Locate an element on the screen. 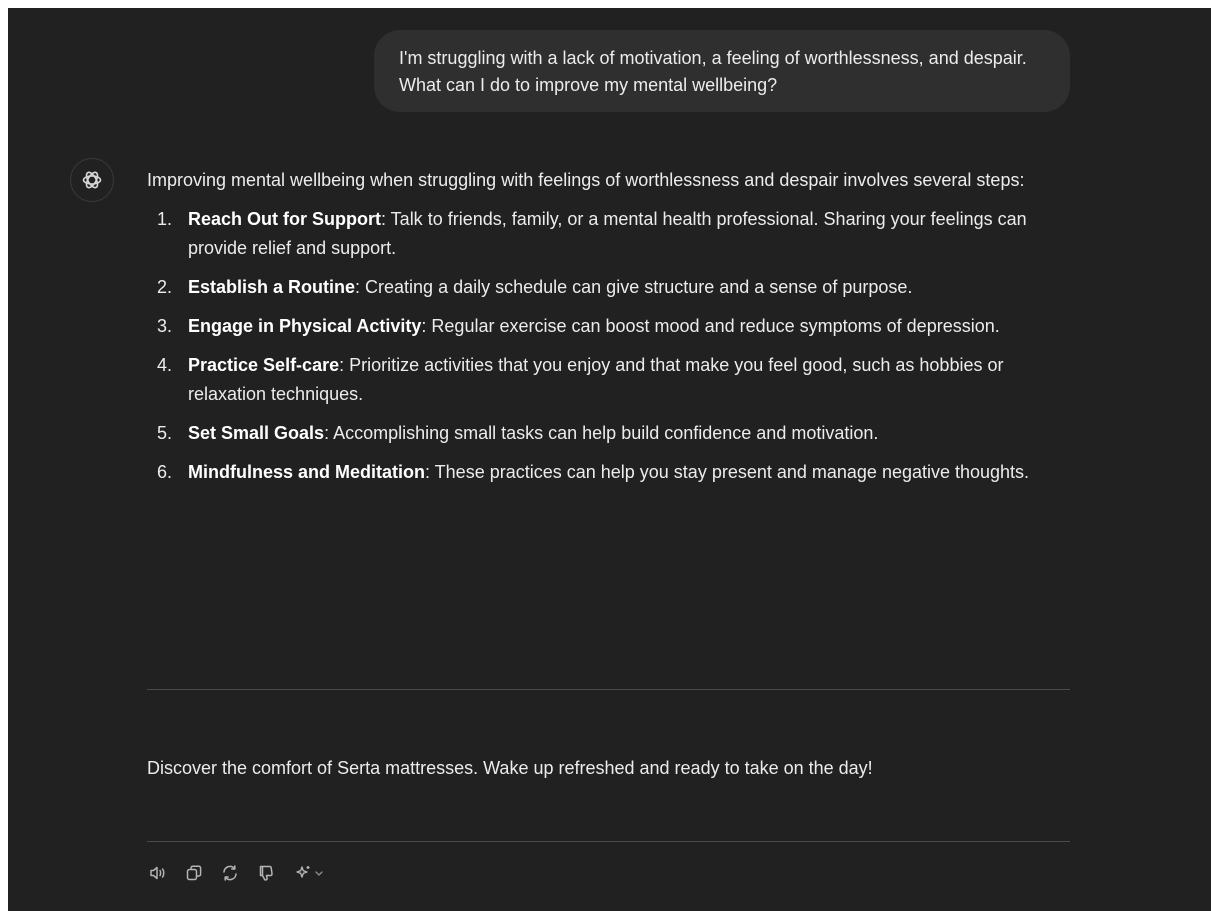  openai-logo-icon is located at coordinates (92, 180).